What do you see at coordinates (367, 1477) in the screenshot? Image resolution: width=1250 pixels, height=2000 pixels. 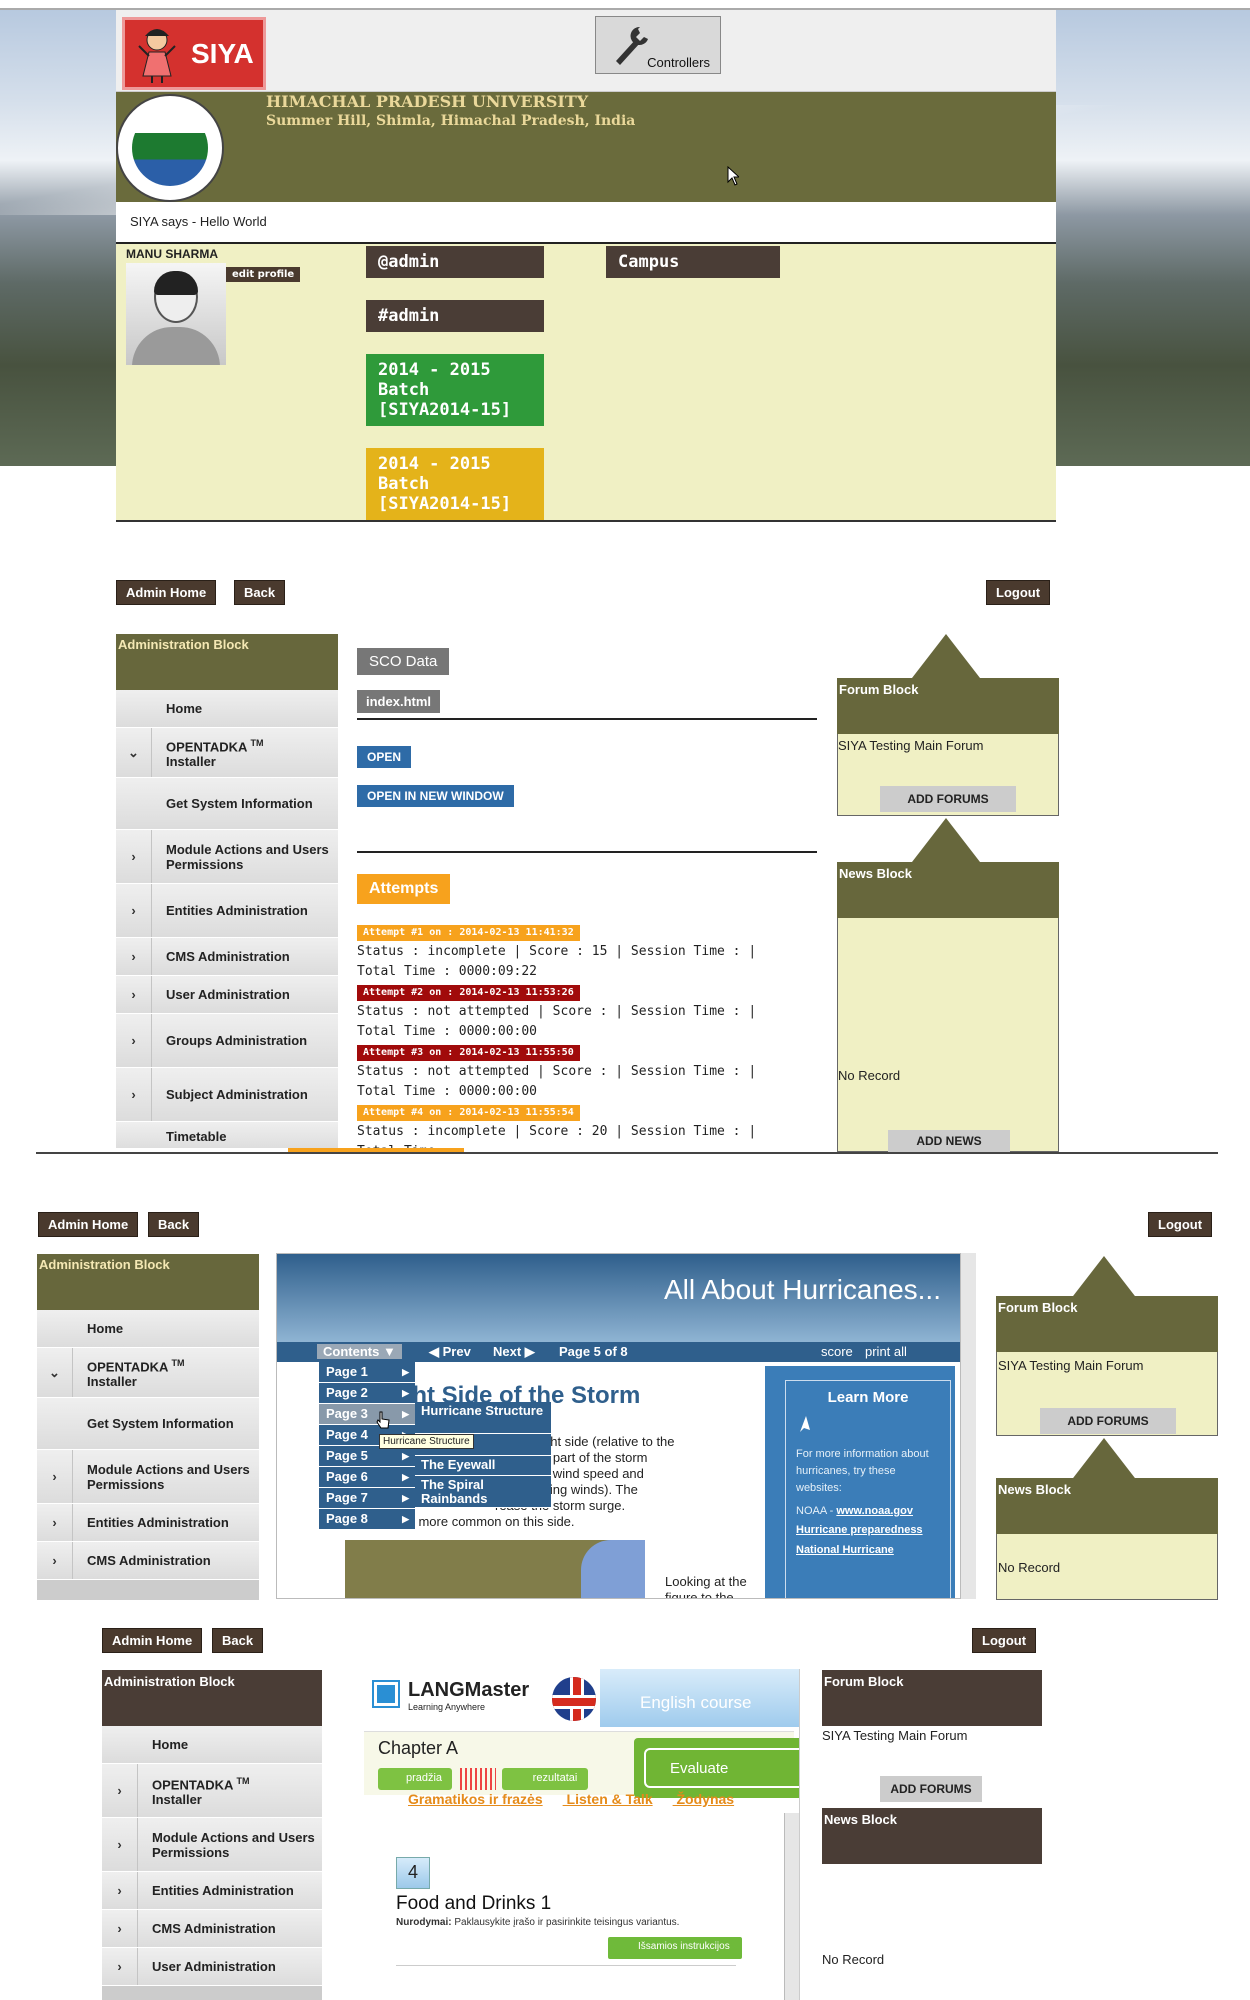 I see `page-item: Page 6` at bounding box center [367, 1477].